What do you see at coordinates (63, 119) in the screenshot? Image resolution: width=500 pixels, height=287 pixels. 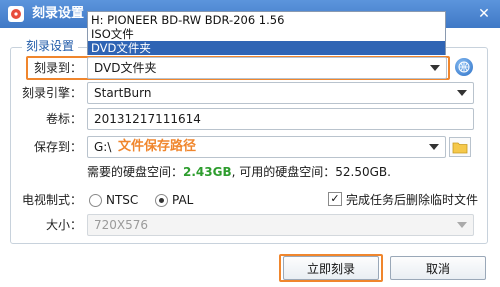 I see `volume-label: 卷标：` at bounding box center [63, 119].